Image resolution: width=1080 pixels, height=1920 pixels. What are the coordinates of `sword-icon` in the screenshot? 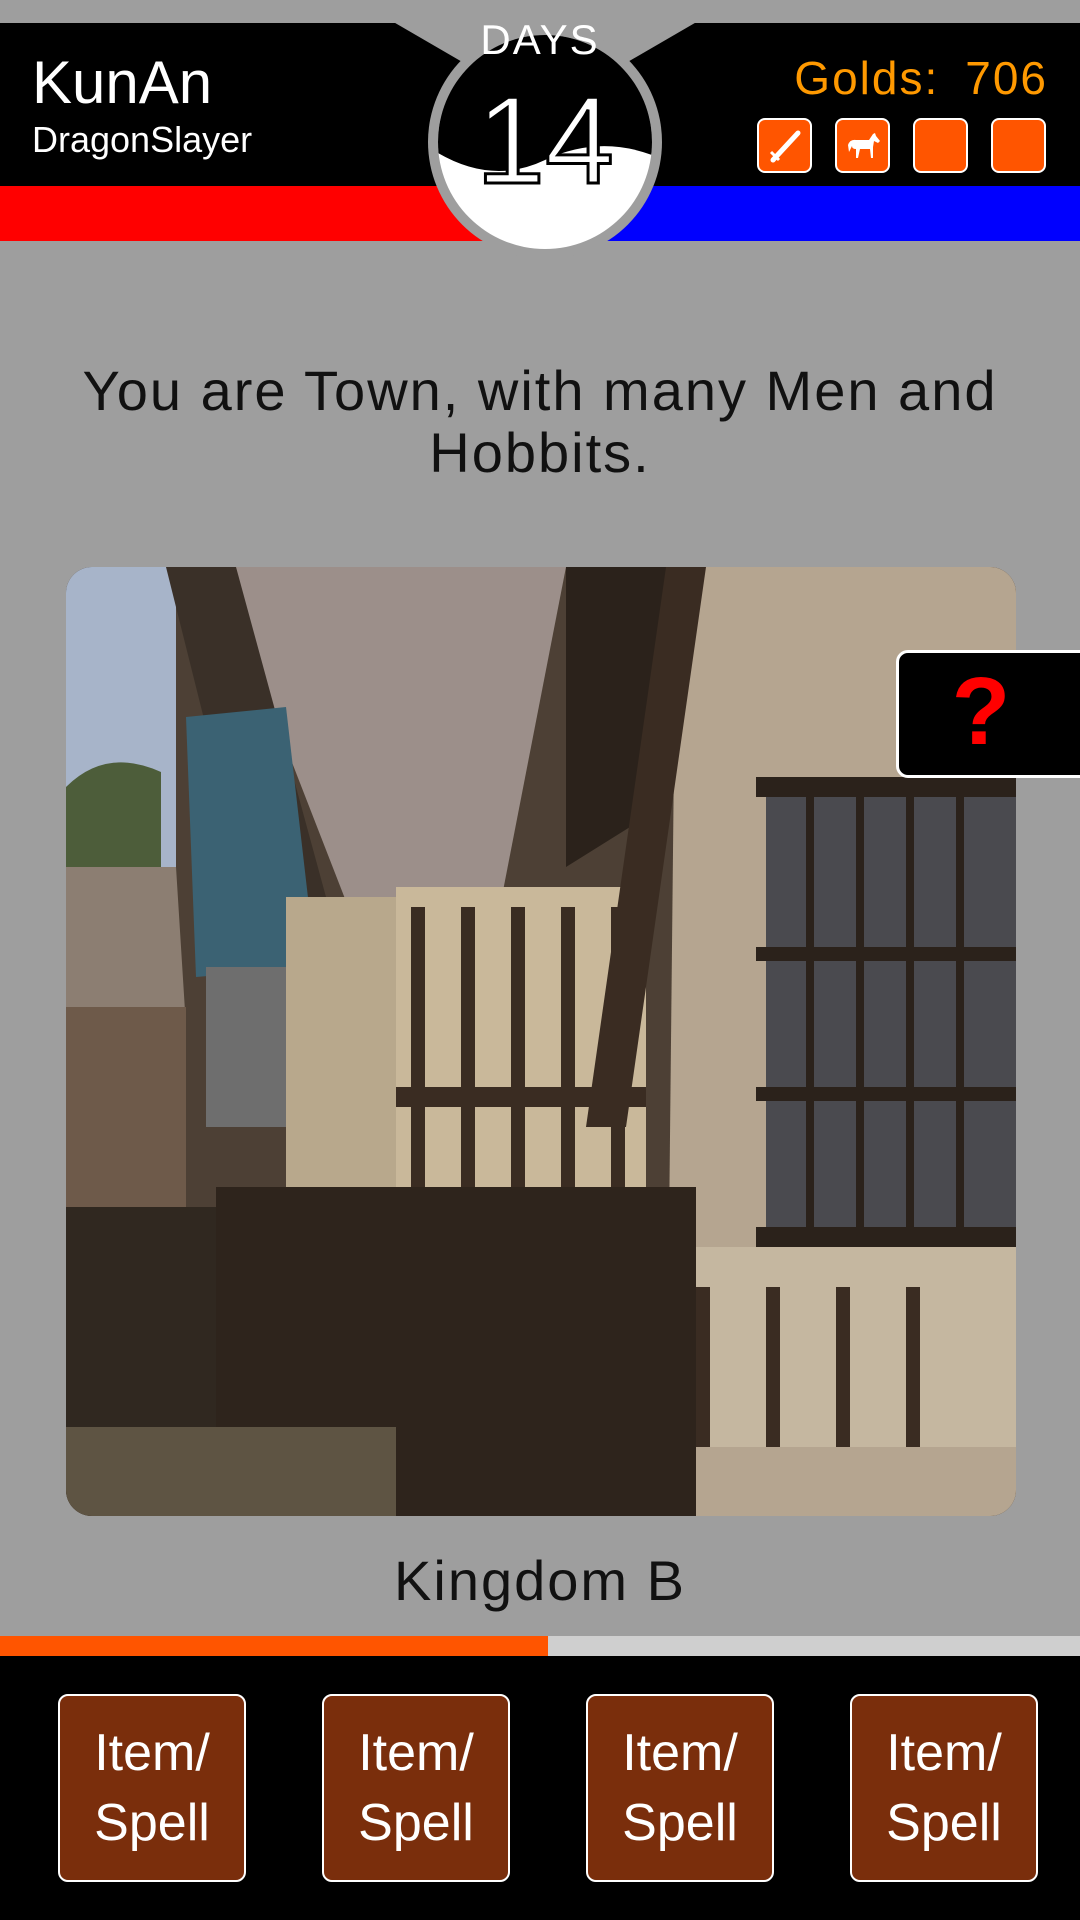 It's located at (784, 146).